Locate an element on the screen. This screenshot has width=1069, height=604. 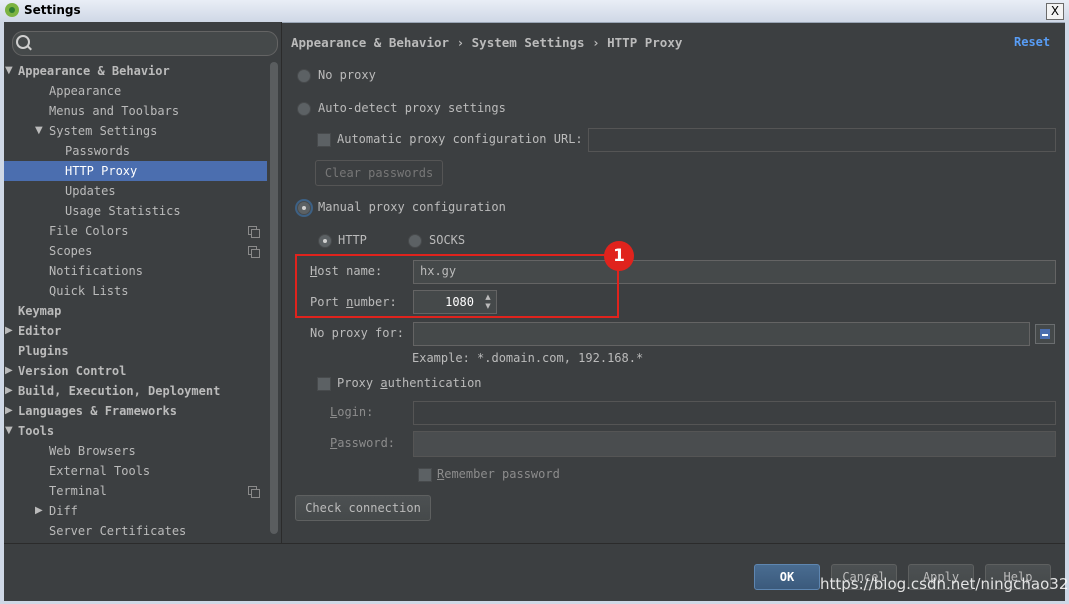
sidebar-item-http-proxy: HTTP Proxy is located at coordinates (135, 171).